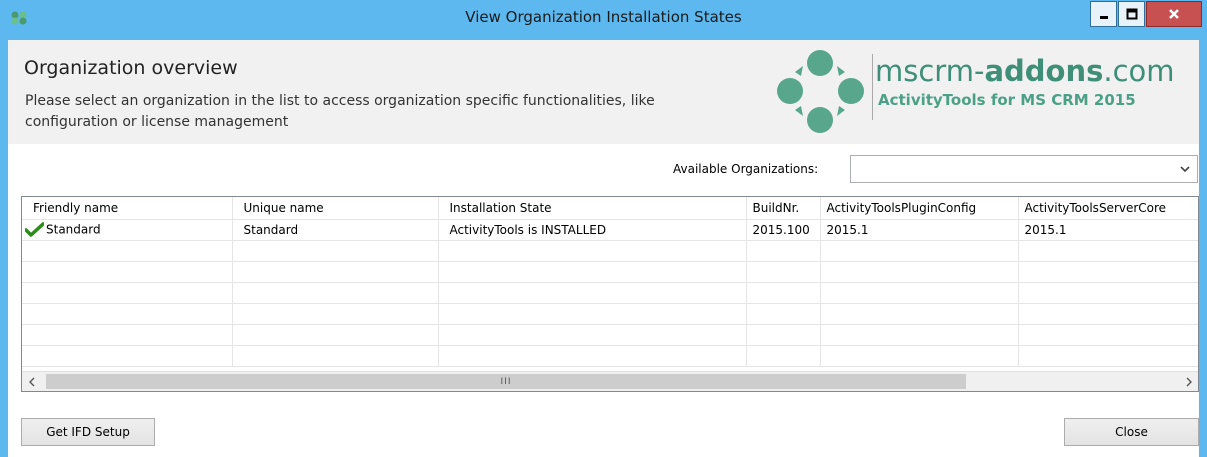 This screenshot has width=1207, height=457. What do you see at coordinates (919, 208) in the screenshot?
I see `column-header-plugin-config: ActivityToolsPluginConfig` at bounding box center [919, 208].